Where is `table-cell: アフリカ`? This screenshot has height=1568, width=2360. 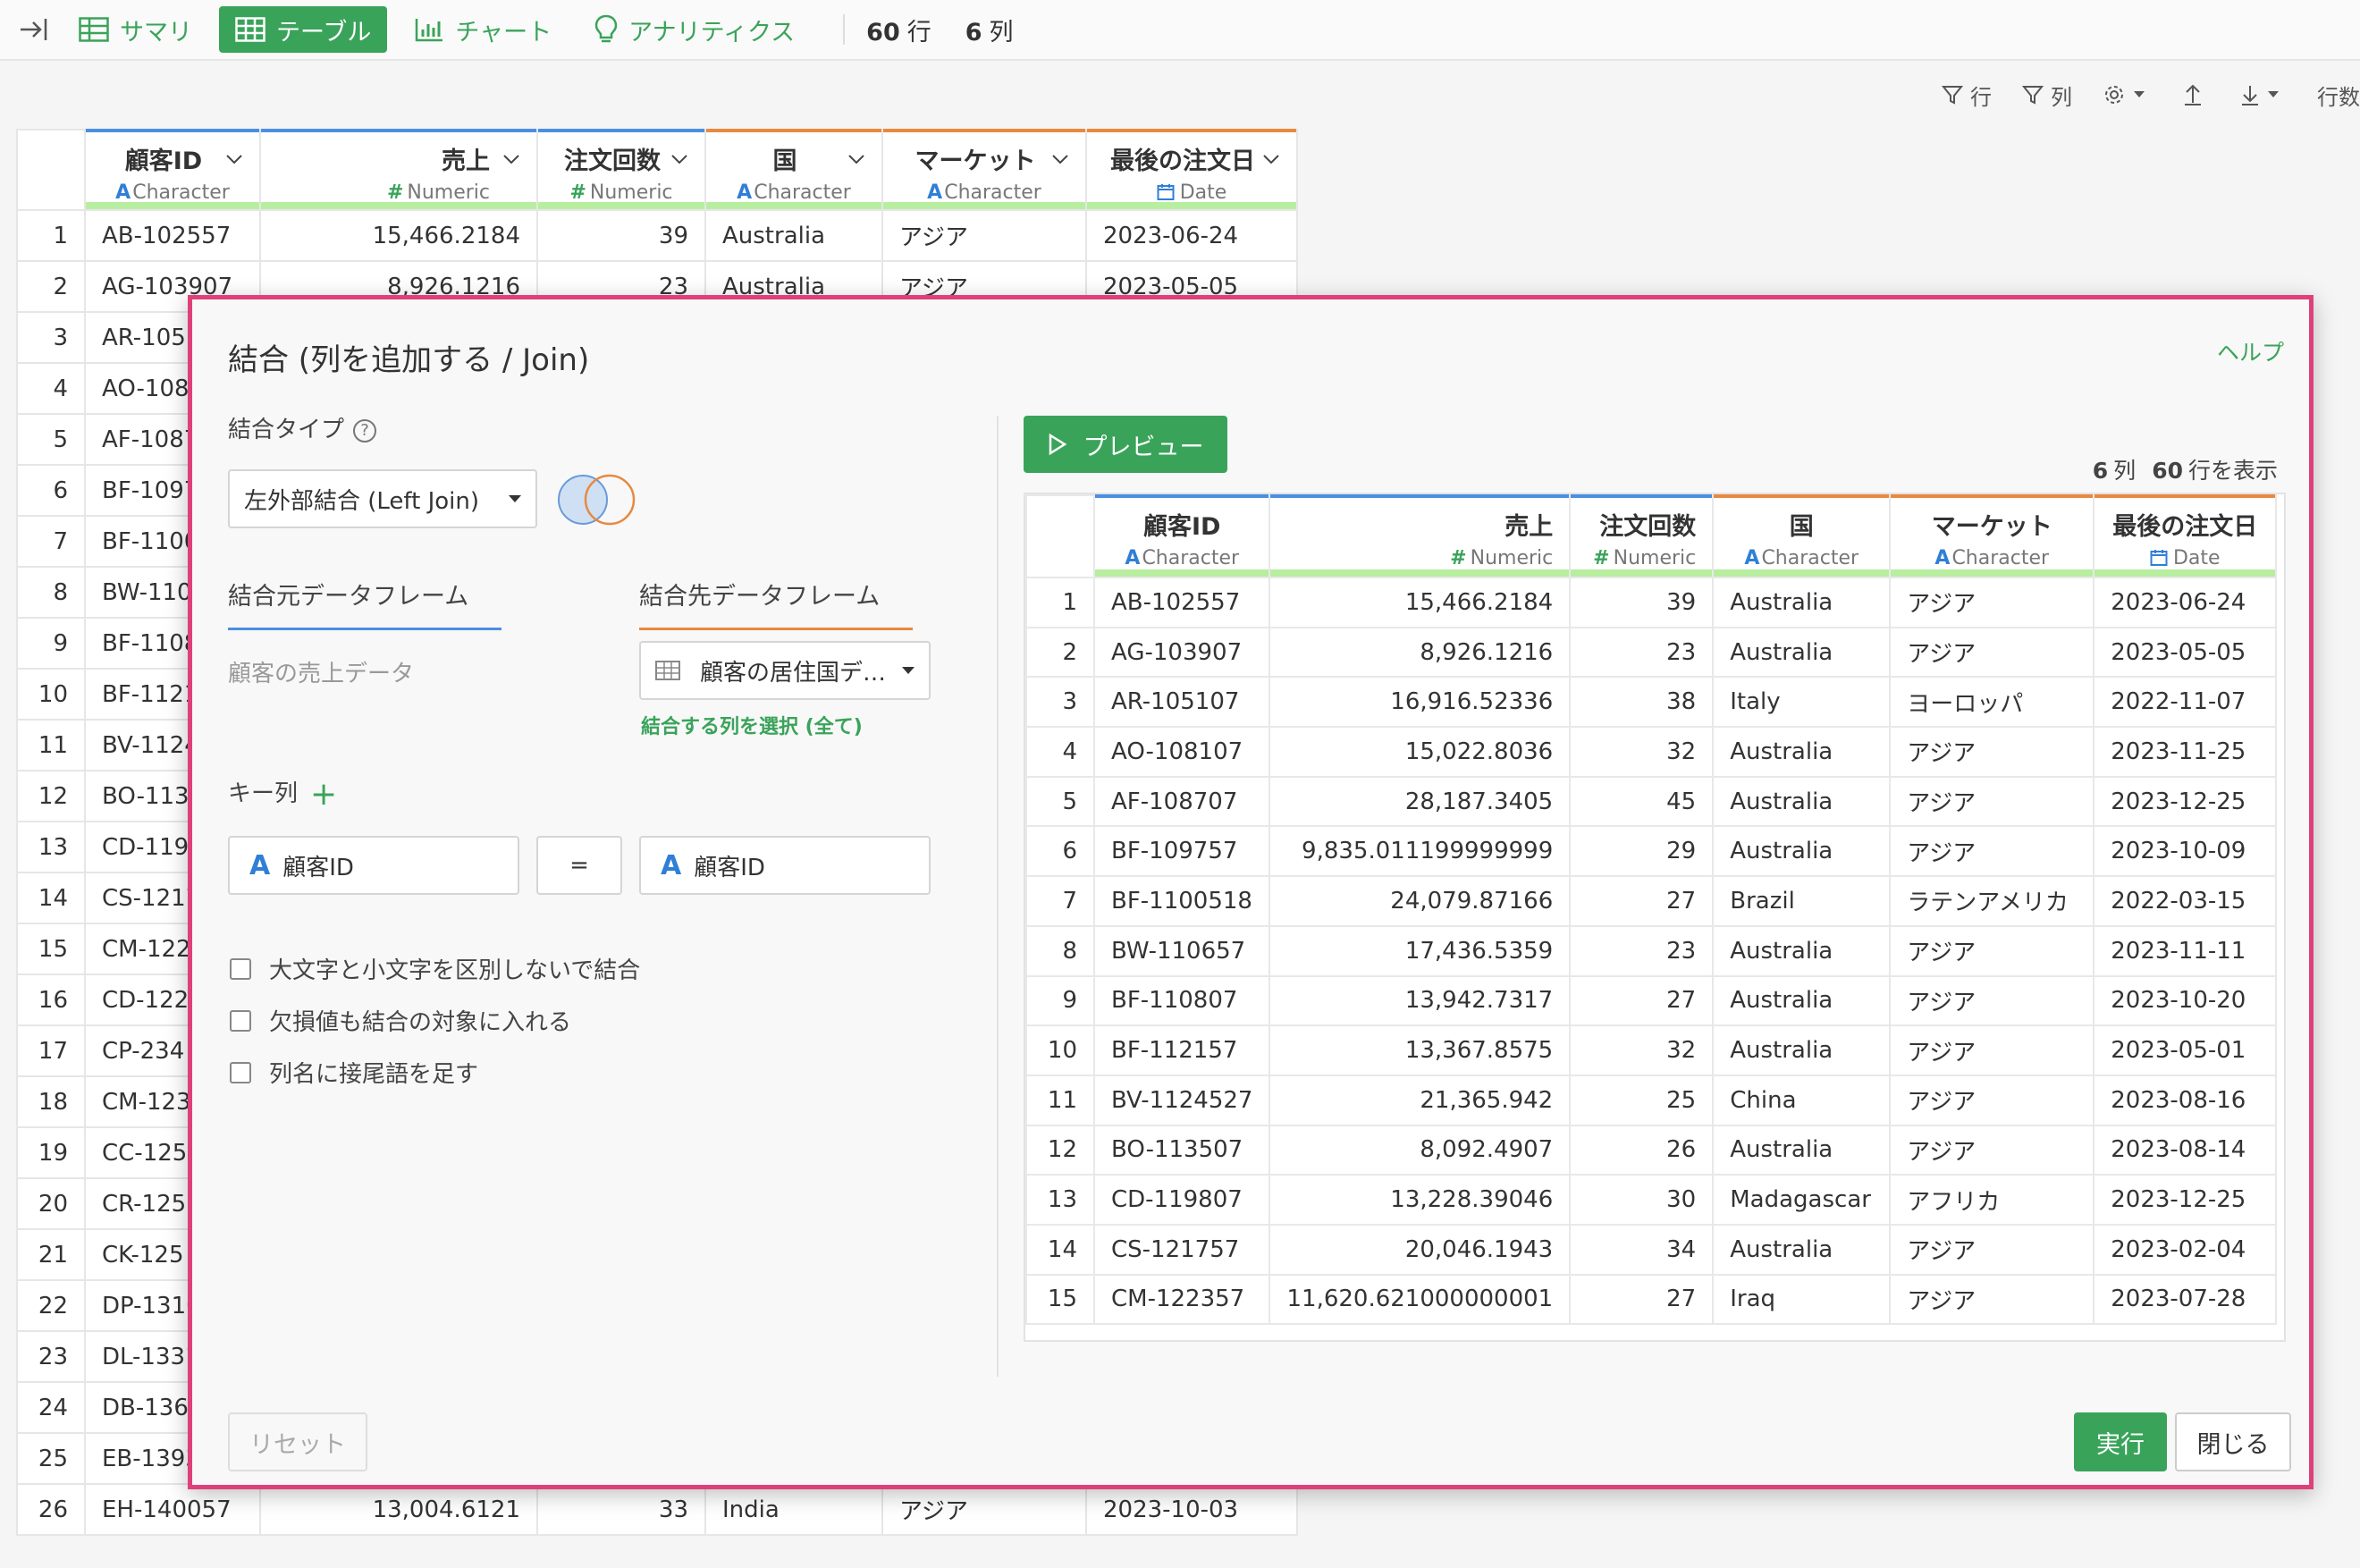
table-cell: アフリカ is located at coordinates (1992, 1200).